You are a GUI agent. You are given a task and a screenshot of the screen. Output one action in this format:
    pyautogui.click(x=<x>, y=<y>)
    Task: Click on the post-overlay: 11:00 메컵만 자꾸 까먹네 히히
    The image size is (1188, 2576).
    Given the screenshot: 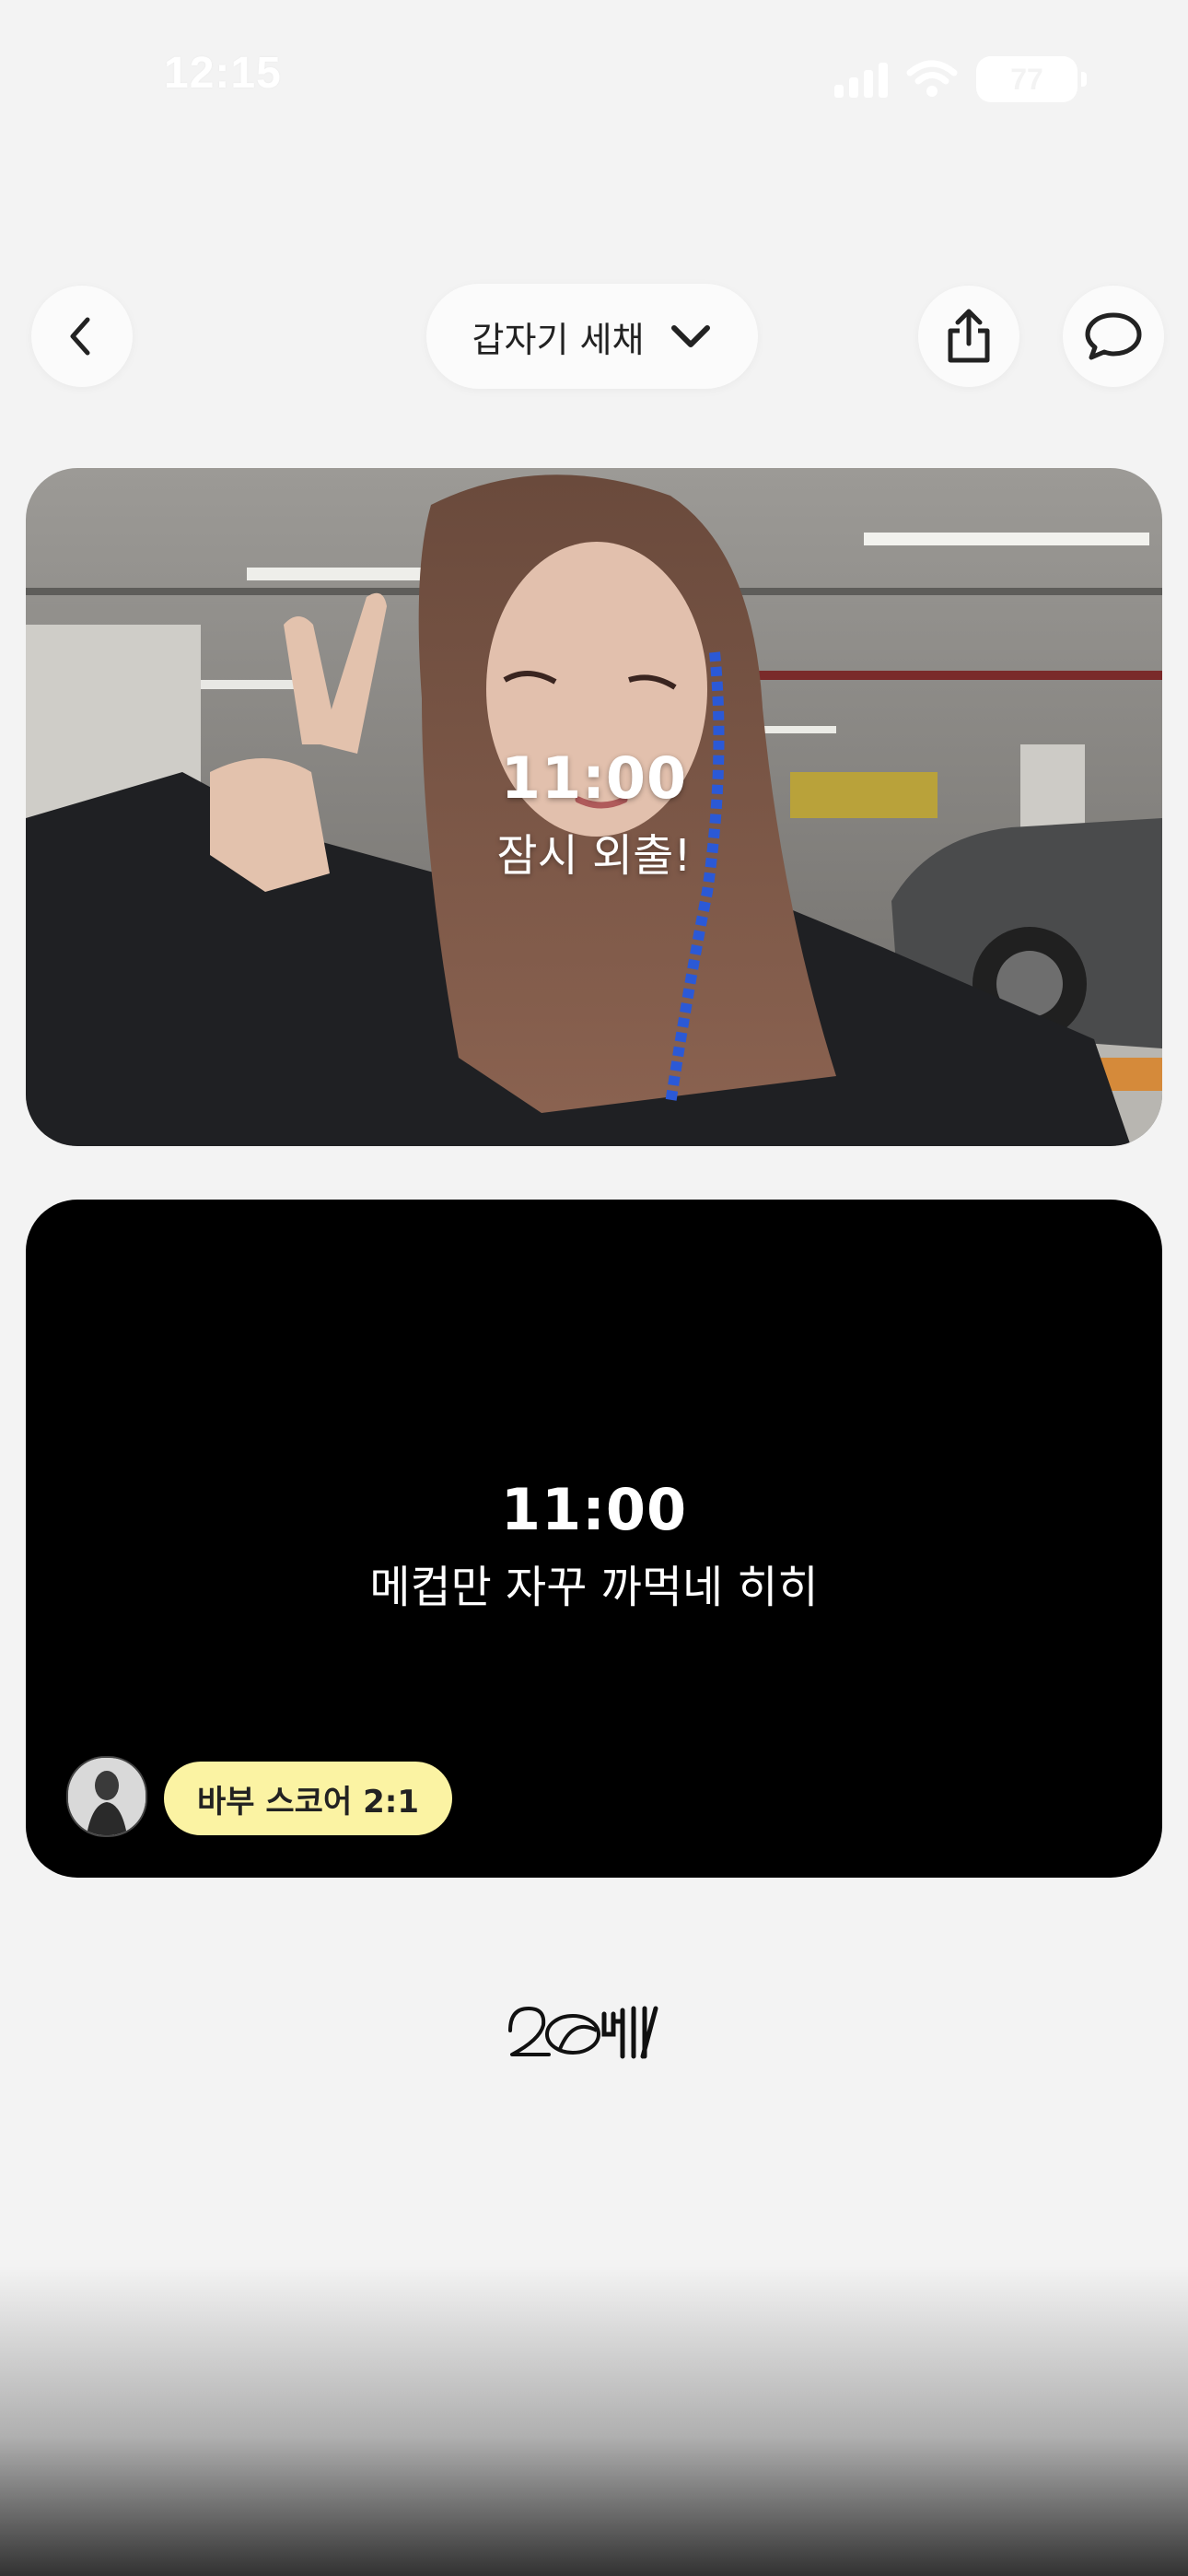 What is the action you would take?
    pyautogui.click(x=594, y=1545)
    